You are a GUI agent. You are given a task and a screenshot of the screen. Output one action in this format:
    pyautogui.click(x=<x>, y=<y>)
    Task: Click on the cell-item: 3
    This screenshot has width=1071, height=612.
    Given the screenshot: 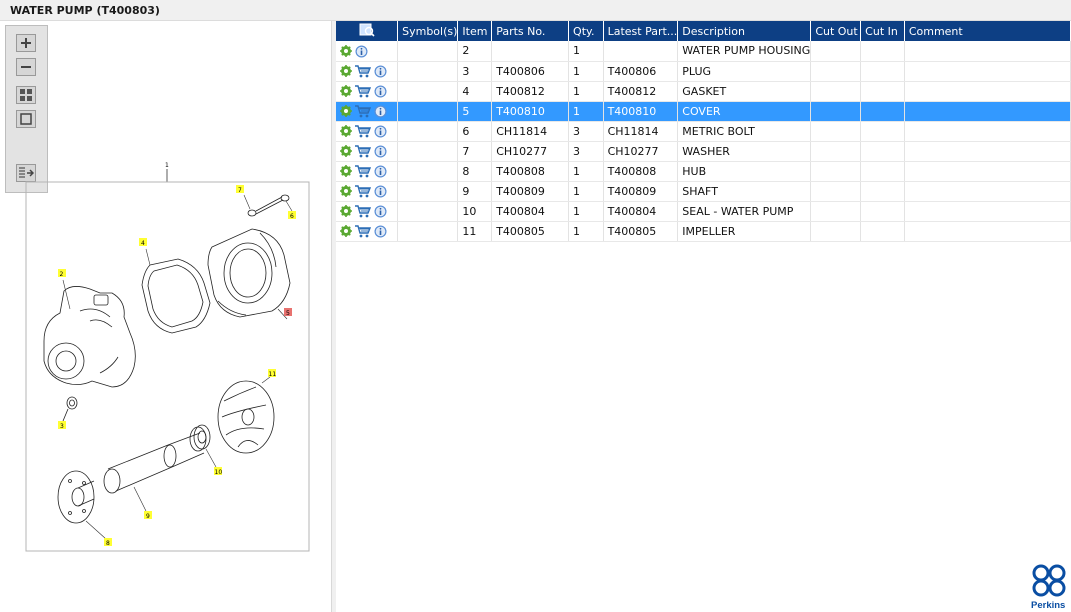 What is the action you would take?
    pyautogui.click(x=475, y=71)
    